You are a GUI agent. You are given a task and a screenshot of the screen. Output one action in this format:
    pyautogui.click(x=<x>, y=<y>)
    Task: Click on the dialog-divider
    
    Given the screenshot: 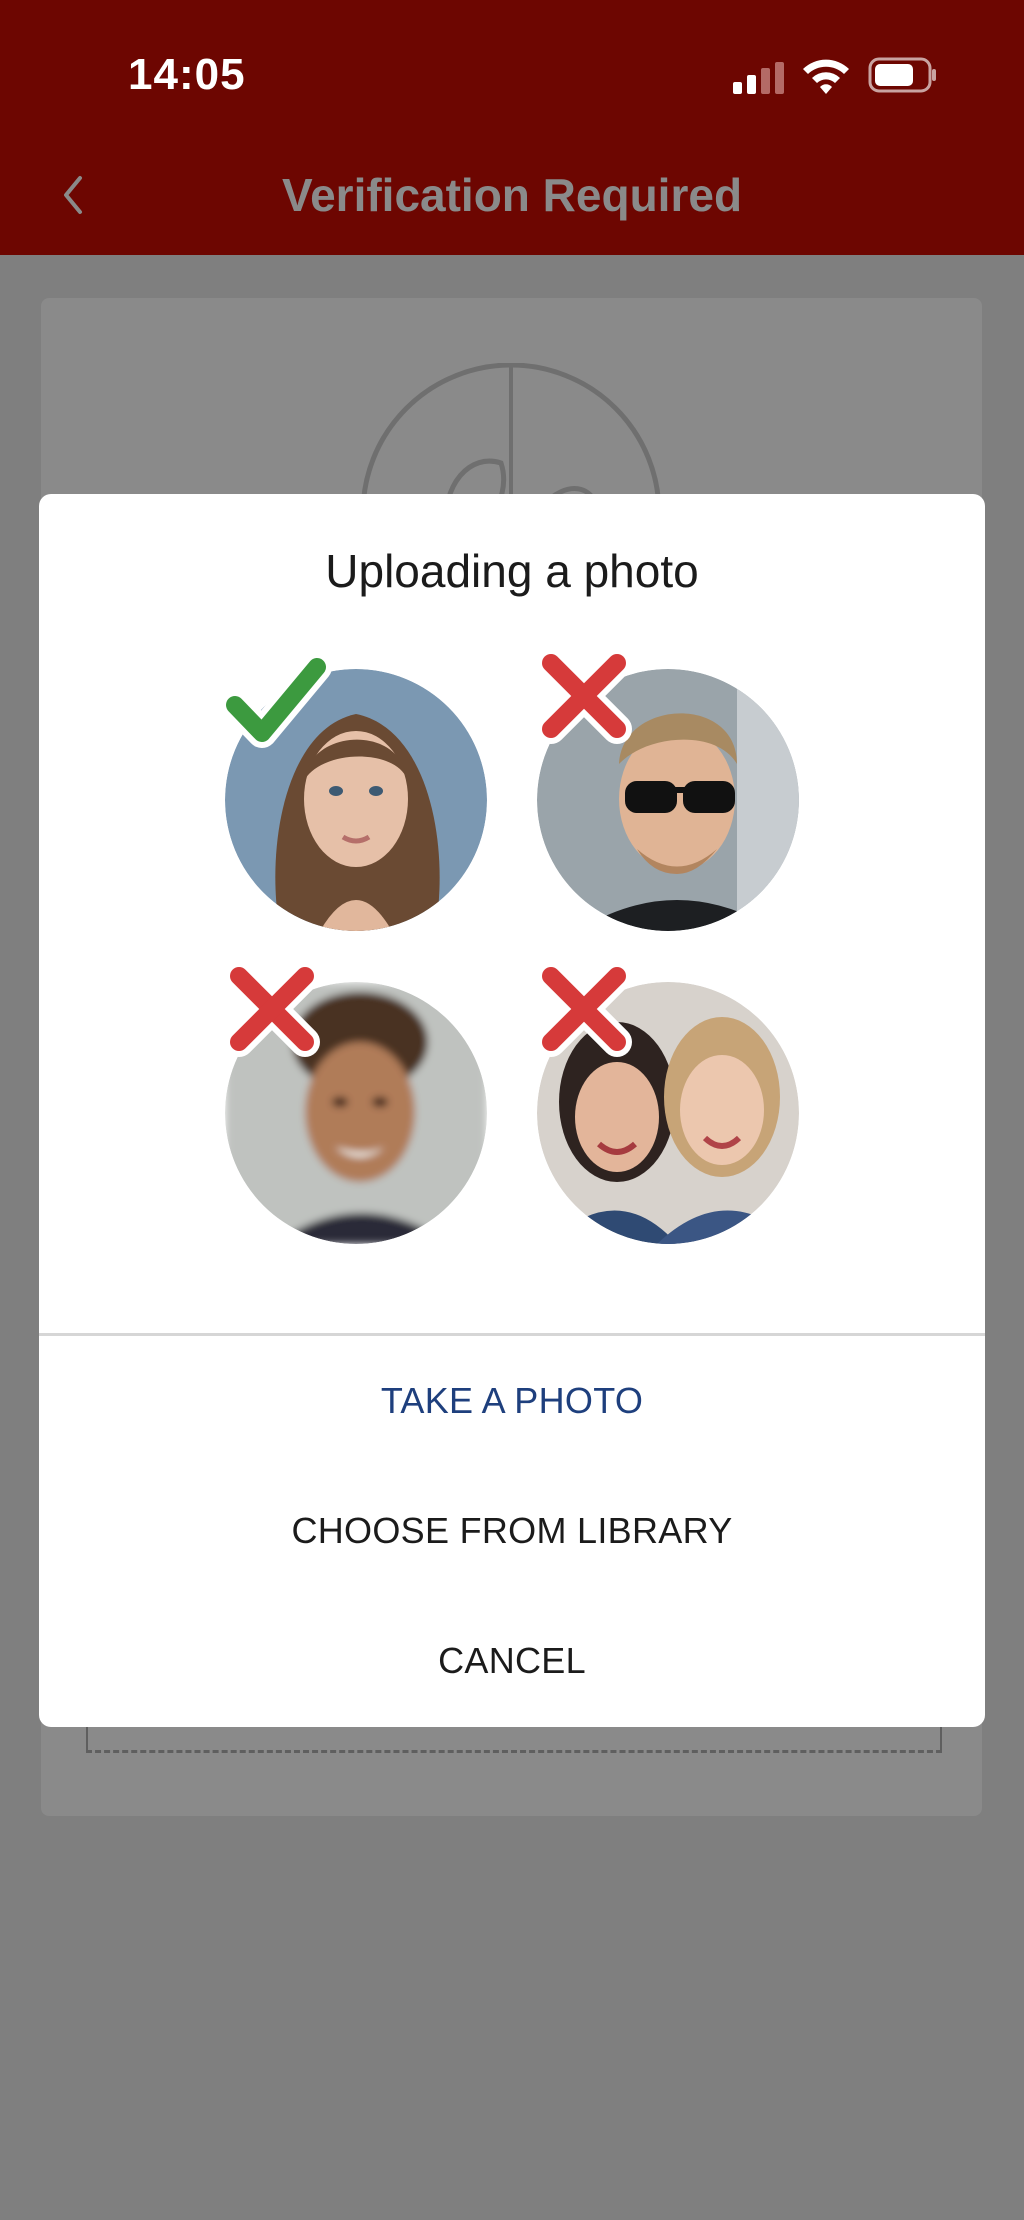 What is the action you would take?
    pyautogui.click(x=512, y=1334)
    